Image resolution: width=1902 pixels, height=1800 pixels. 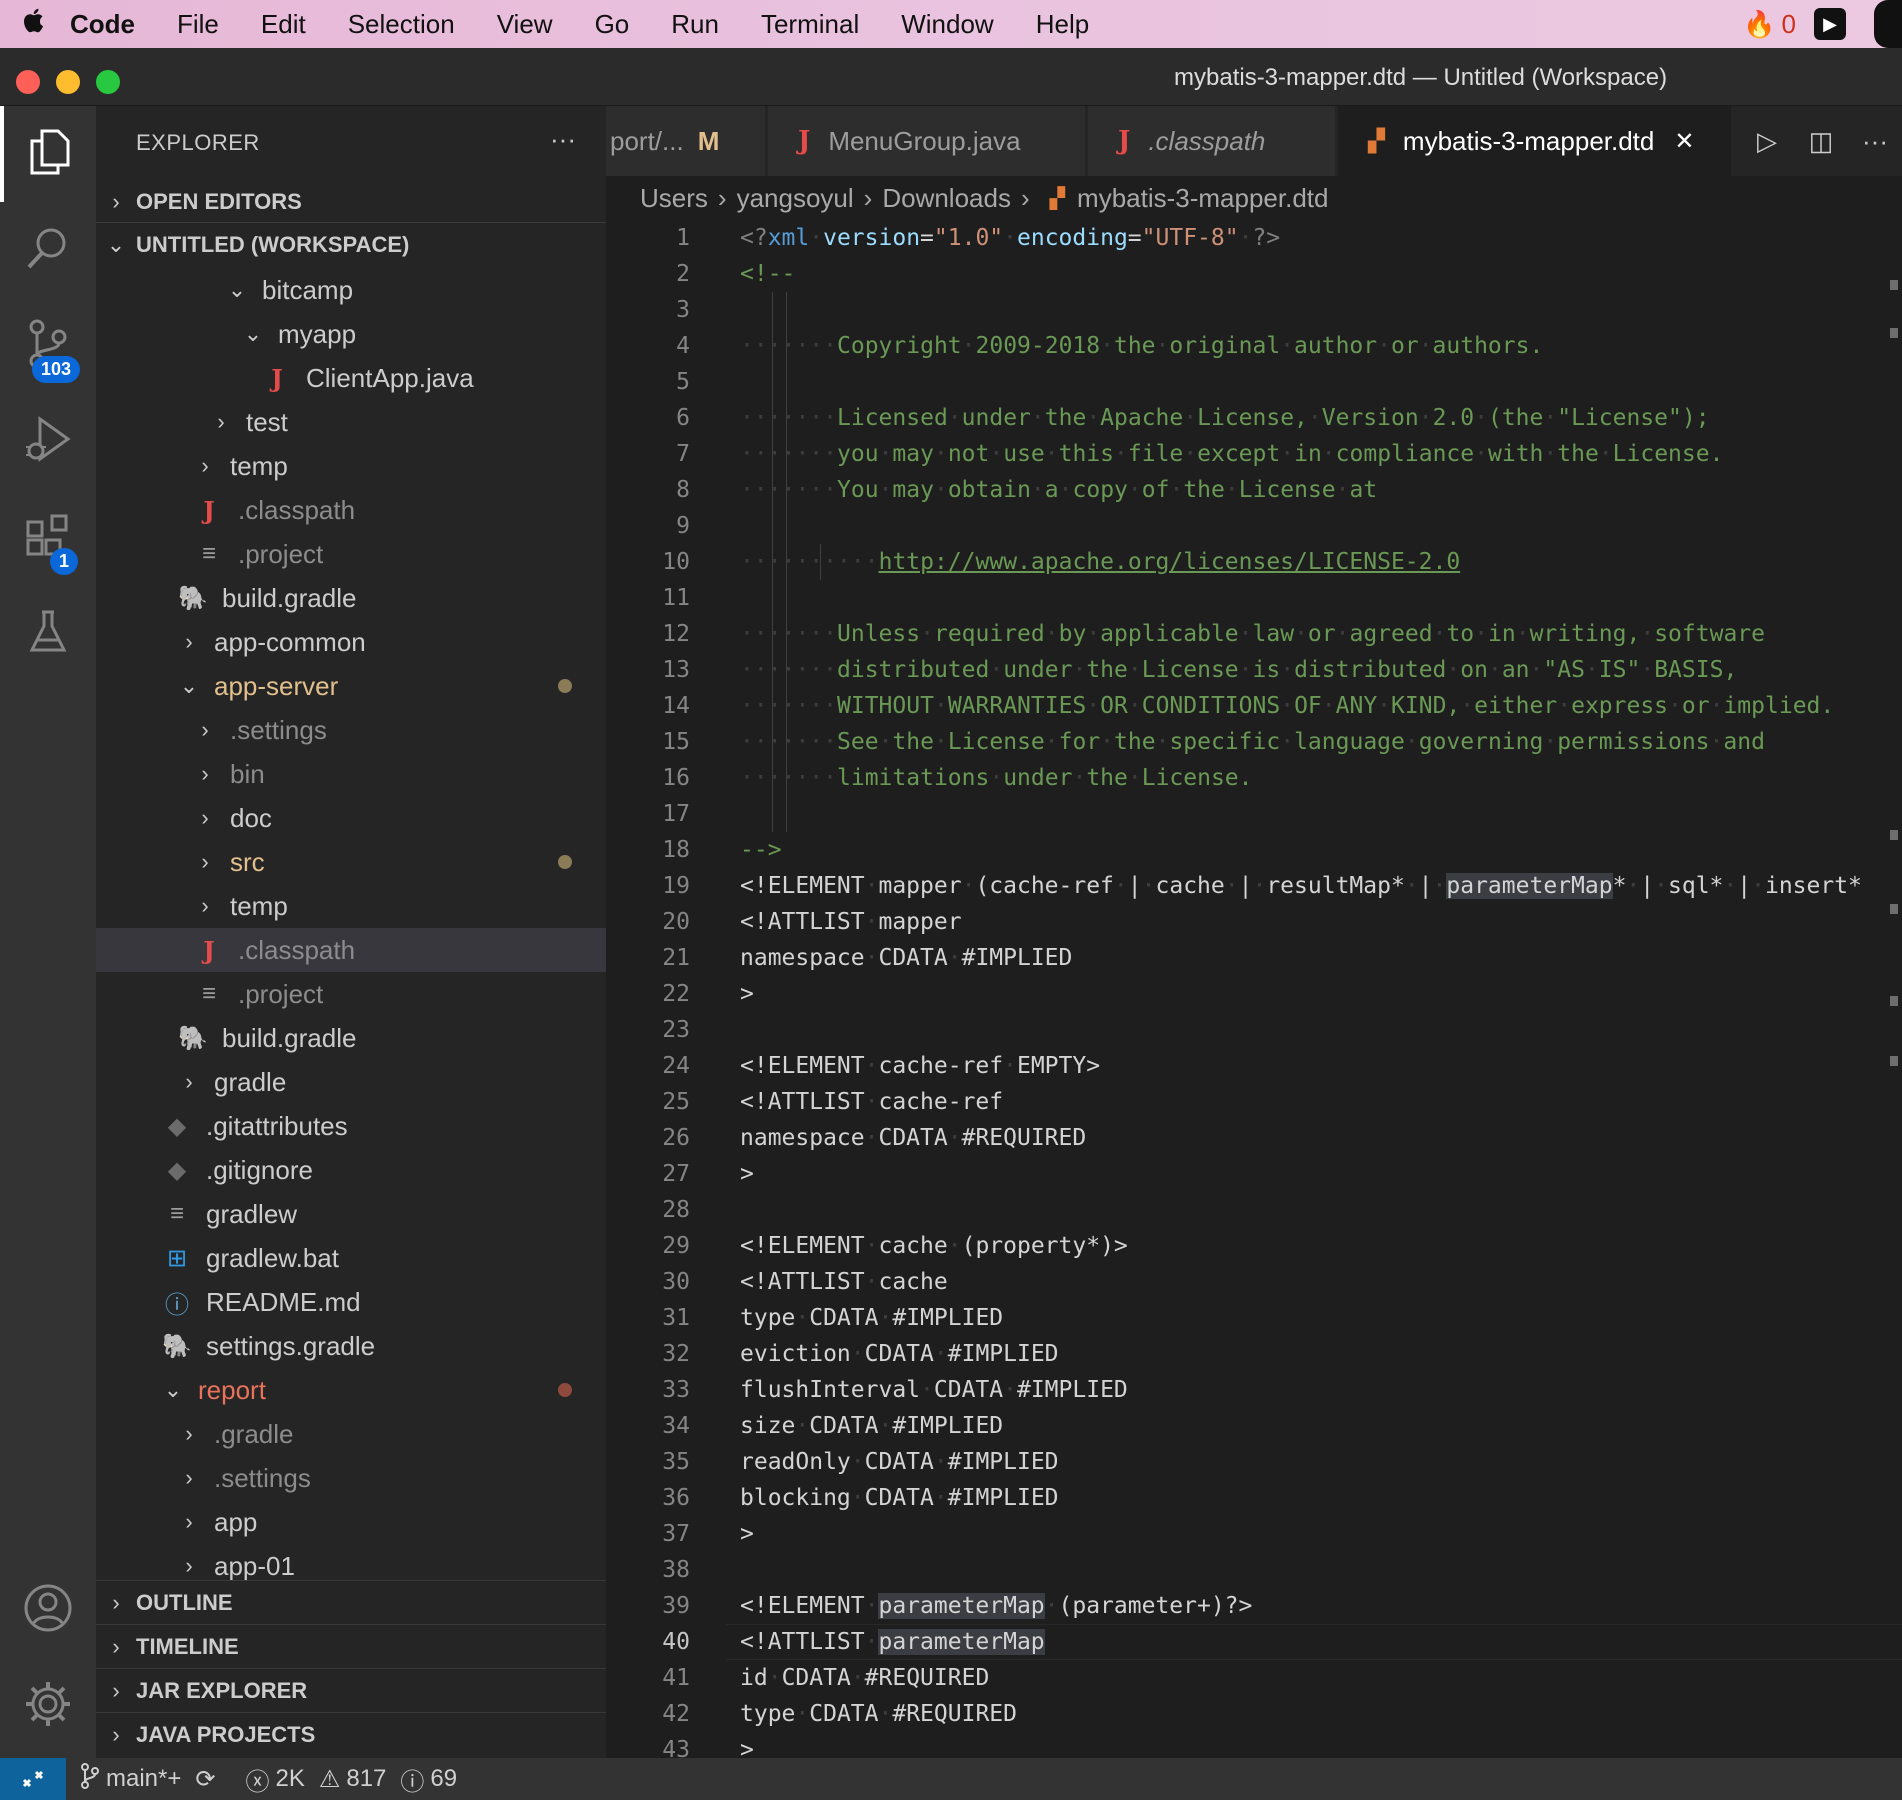 What do you see at coordinates (351, 1434) in the screenshot?
I see `tree-item: › .gradle` at bounding box center [351, 1434].